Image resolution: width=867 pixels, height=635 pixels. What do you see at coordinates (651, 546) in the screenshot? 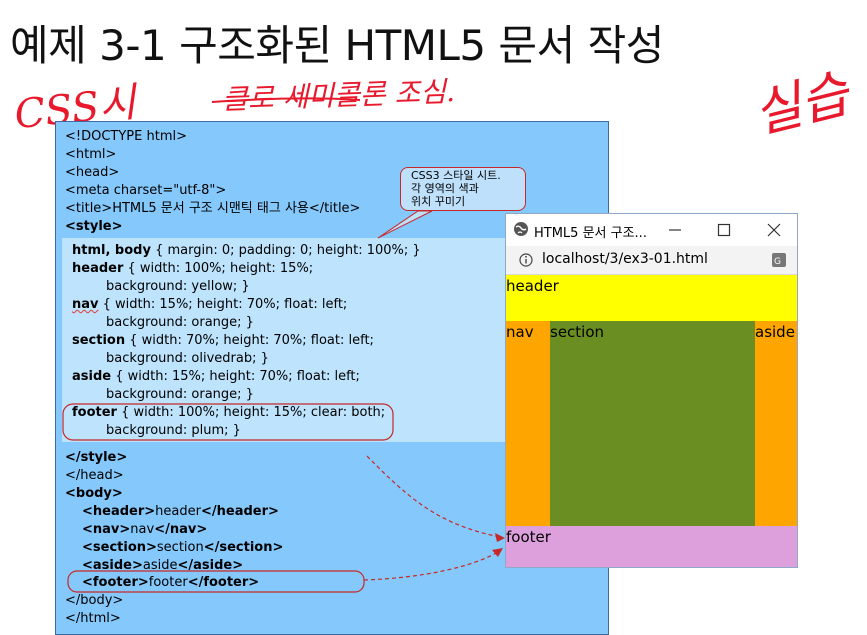
I see `region-footer: footer` at bounding box center [651, 546].